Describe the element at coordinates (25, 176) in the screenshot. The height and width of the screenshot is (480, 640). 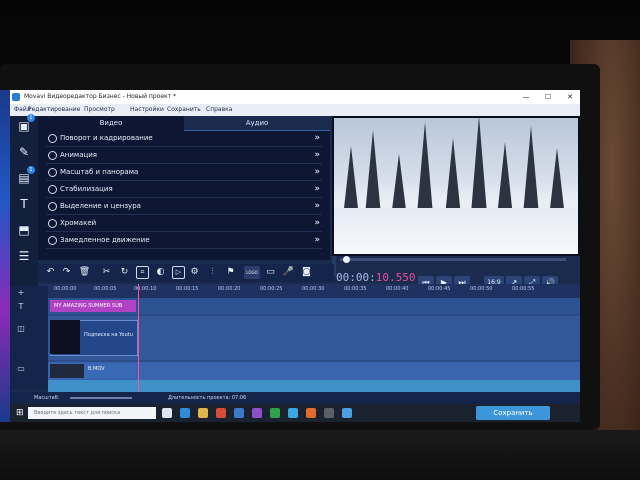
I see `filters-icon: ▤ 1` at that location.